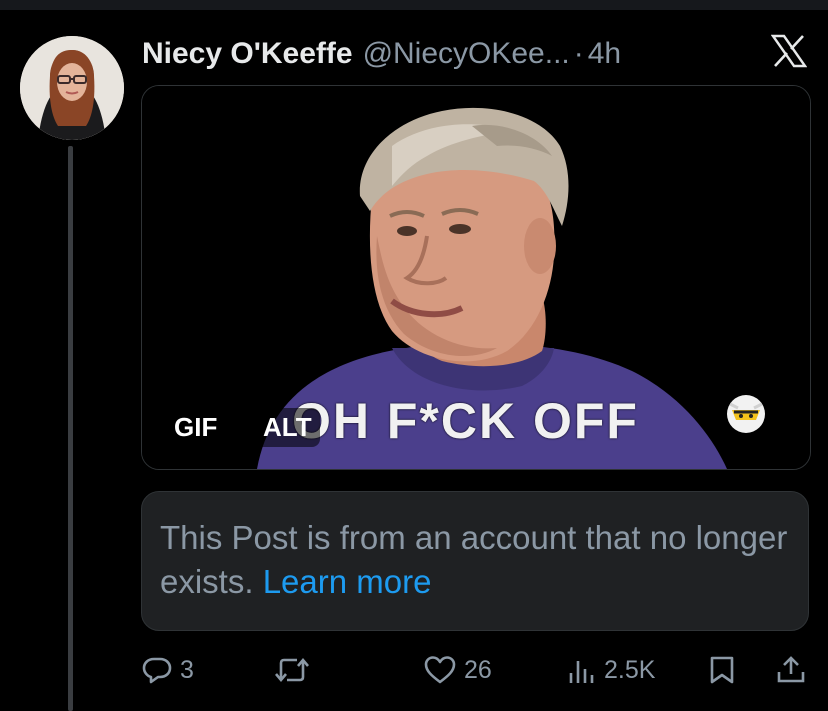 This screenshot has height=711, width=828. I want to click on action-bar: 3 26 2.5K, so click(477, 670).